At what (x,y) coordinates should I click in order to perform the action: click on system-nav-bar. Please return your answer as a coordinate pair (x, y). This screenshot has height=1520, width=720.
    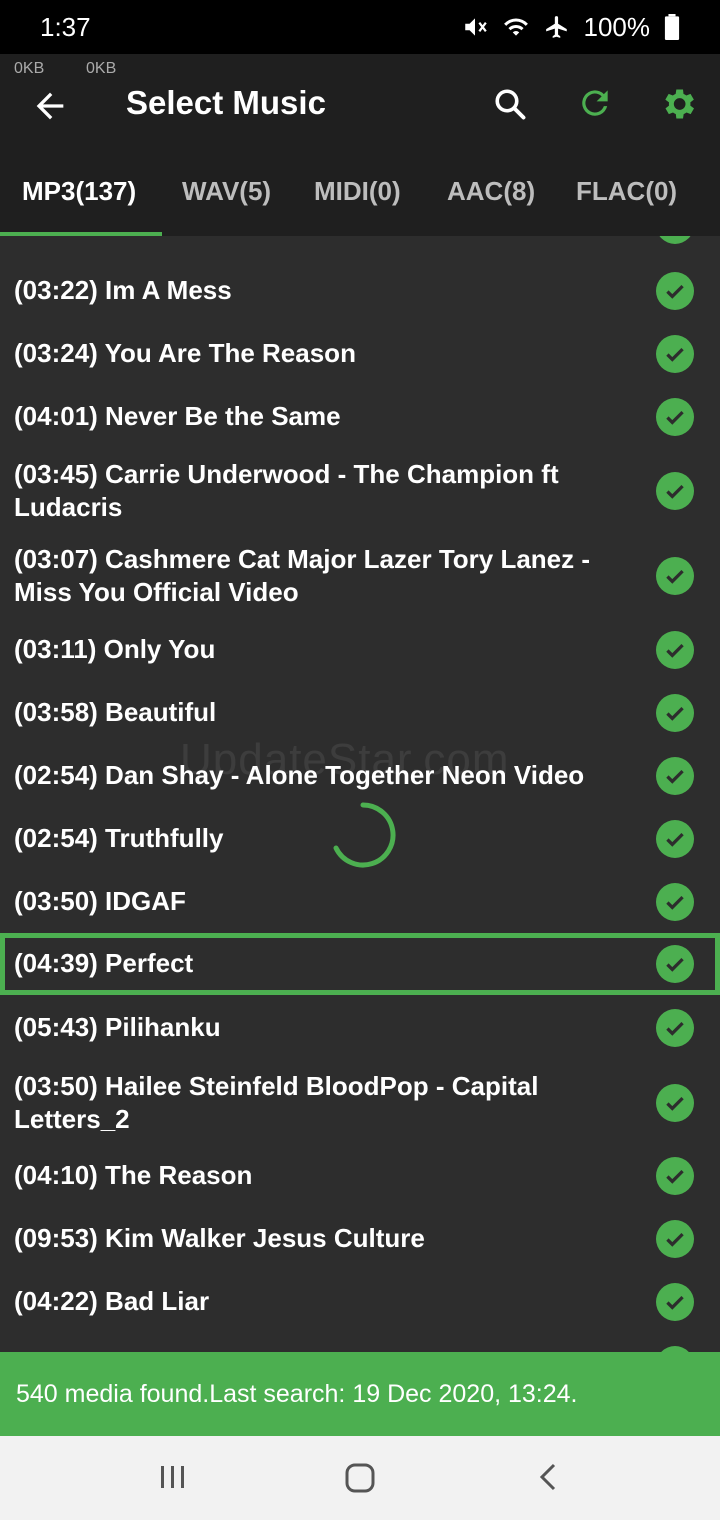
    Looking at the image, I should click on (360, 1478).